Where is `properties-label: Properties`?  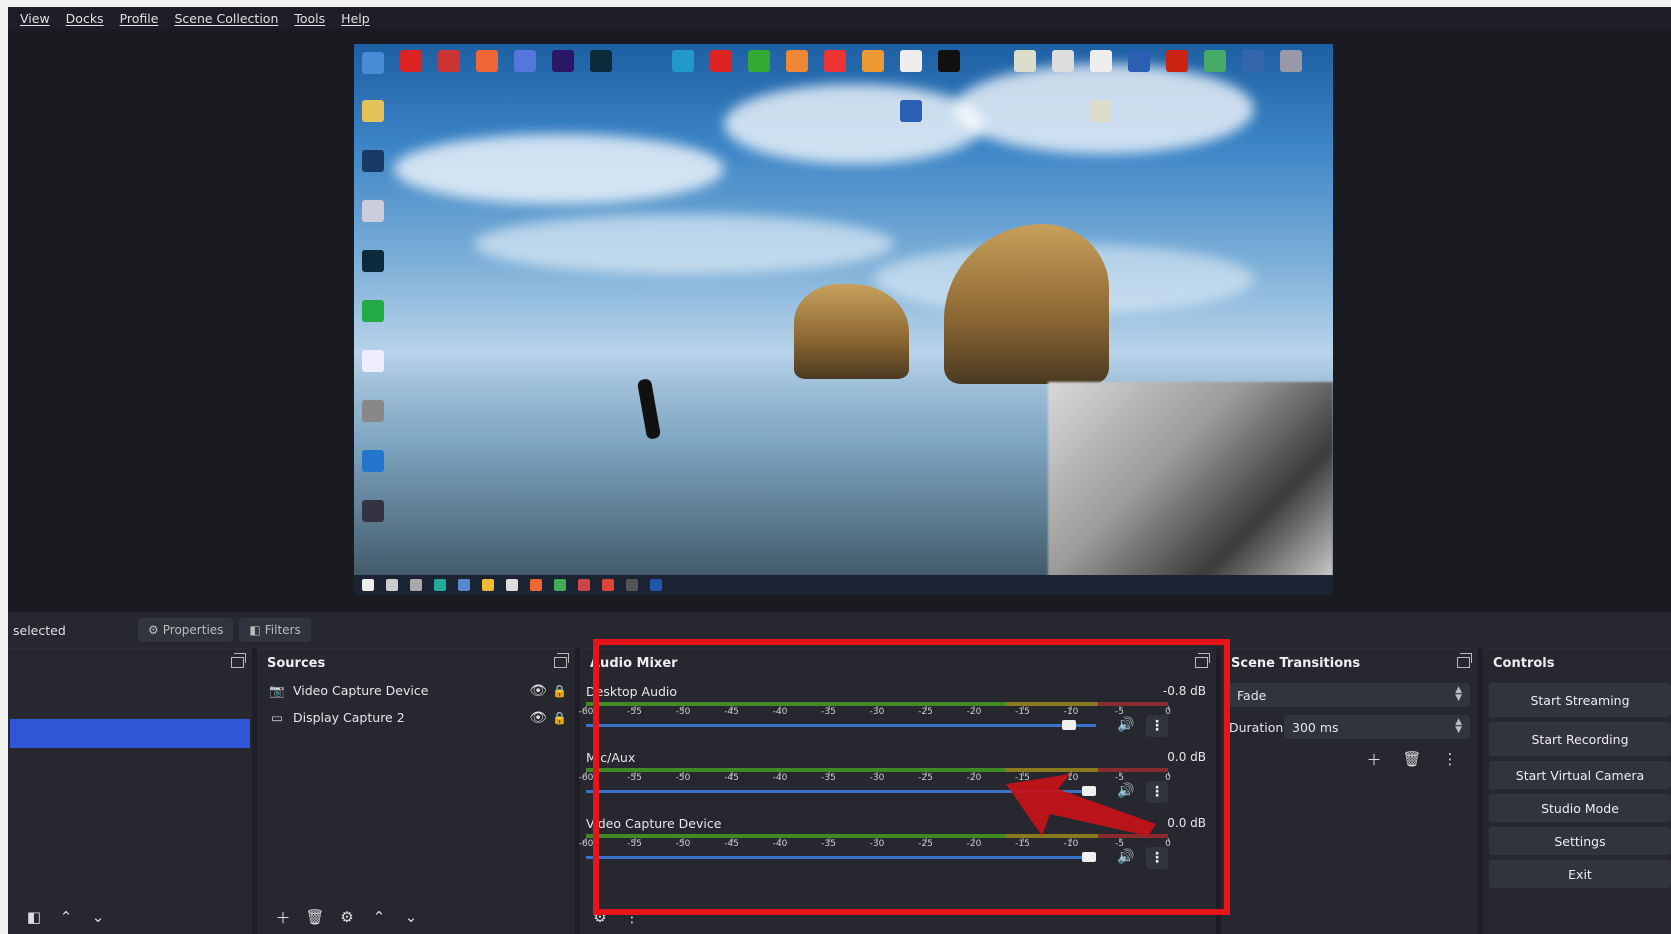
properties-label: Properties is located at coordinates (193, 630).